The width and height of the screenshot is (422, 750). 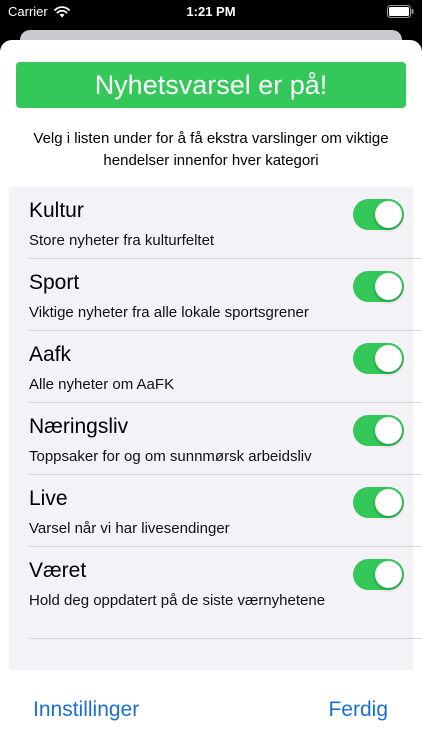 I want to click on kultur-toggle, so click(x=378, y=214).